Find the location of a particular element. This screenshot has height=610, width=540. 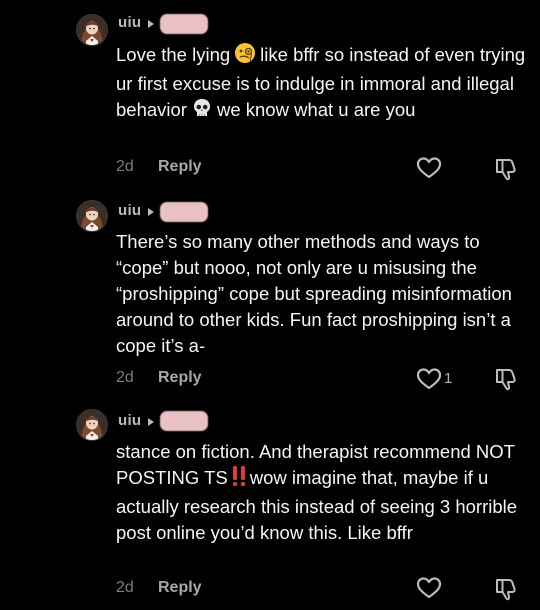

face-with-monocle-emoji is located at coordinates (245, 56).